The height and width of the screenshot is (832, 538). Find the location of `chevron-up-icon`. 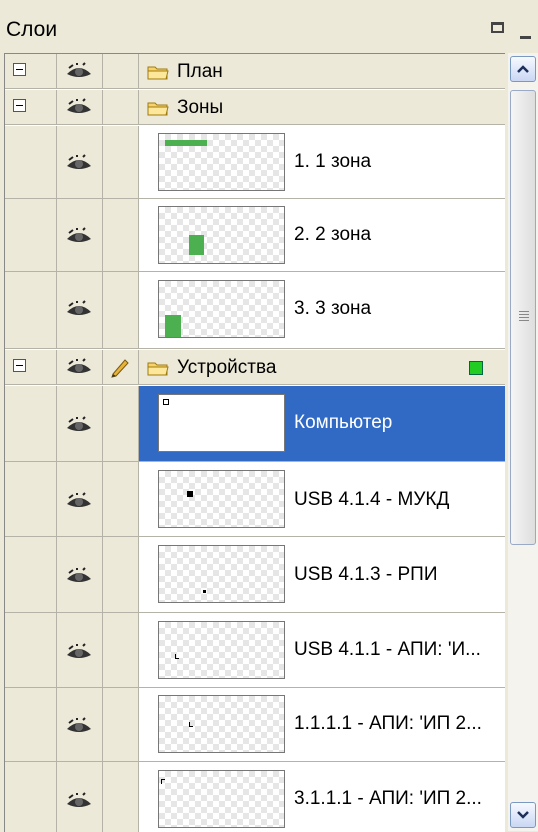

chevron-up-icon is located at coordinates (523, 69).